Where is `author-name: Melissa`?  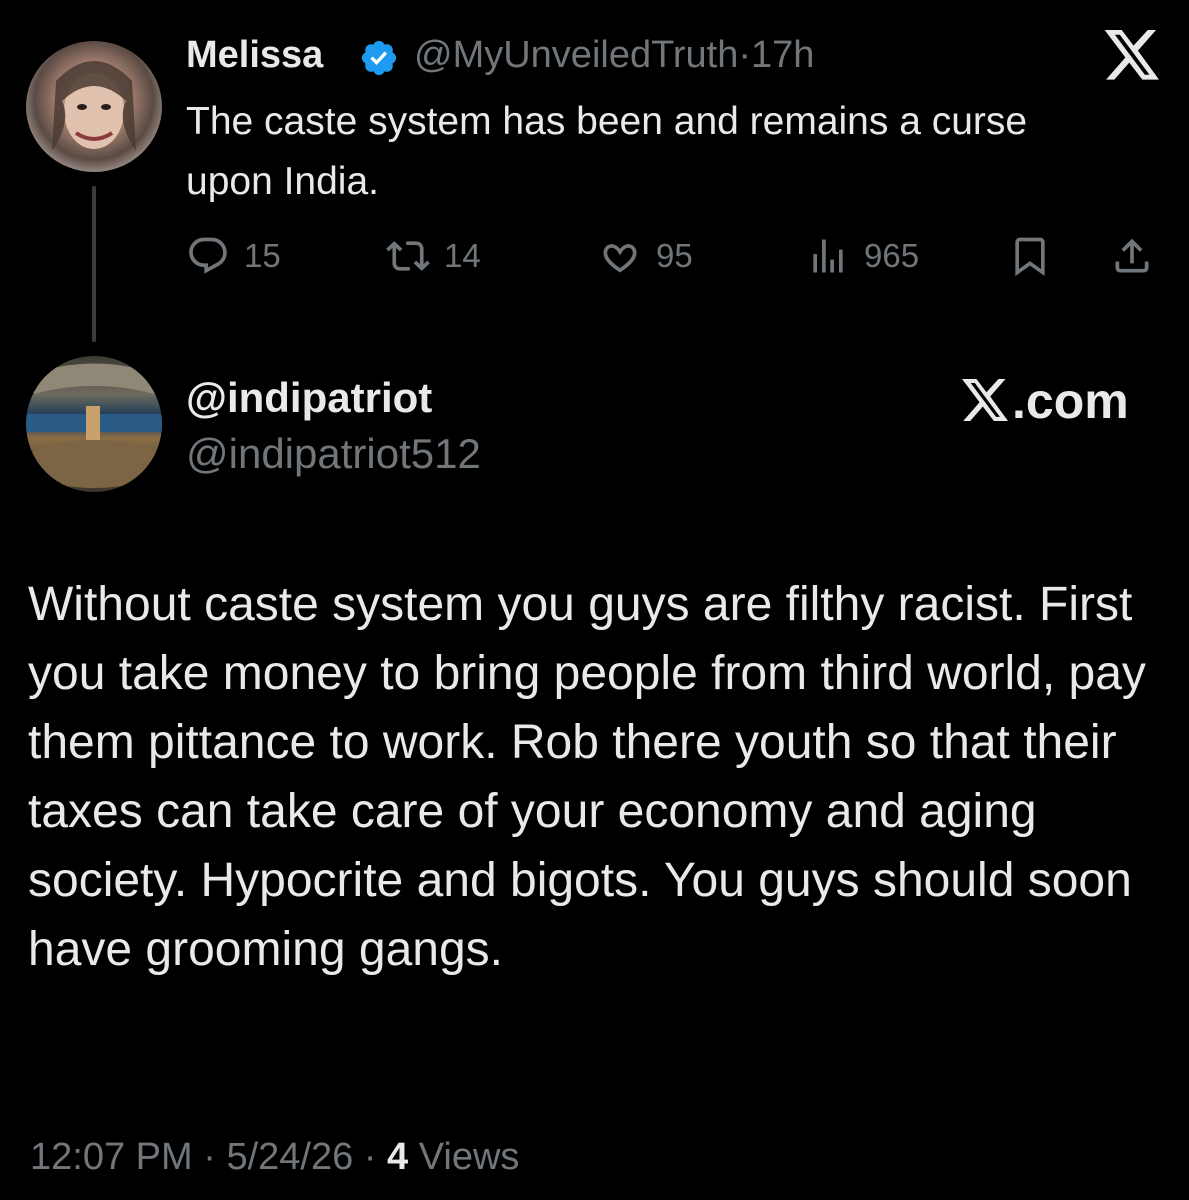
author-name: Melissa is located at coordinates (254, 55).